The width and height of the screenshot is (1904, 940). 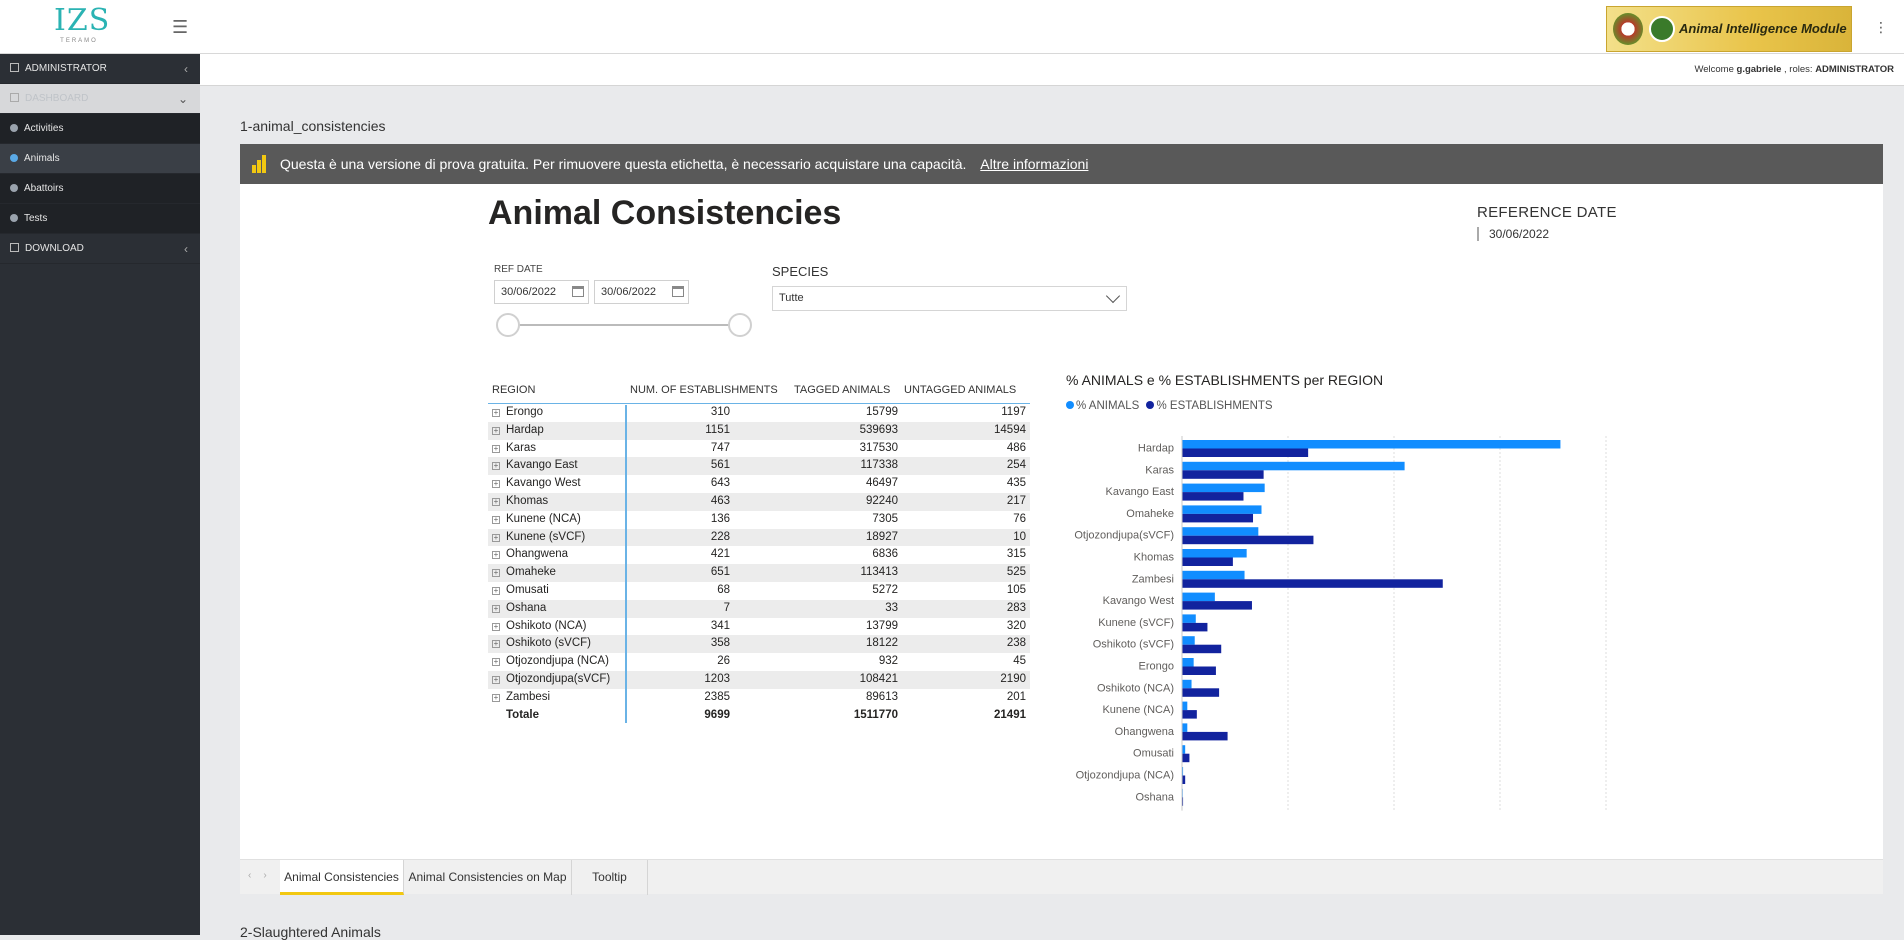 What do you see at coordinates (342, 877) in the screenshot?
I see `tab-animal-consistencies: Animal Consistencies` at bounding box center [342, 877].